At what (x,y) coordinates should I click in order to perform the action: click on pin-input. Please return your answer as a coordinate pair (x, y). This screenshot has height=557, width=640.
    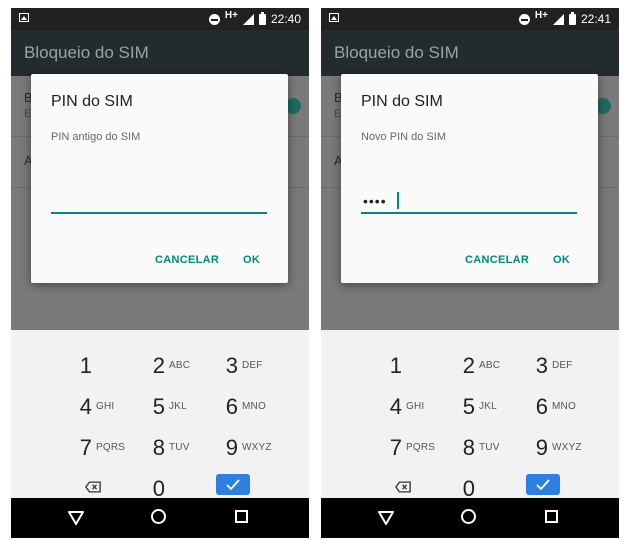
    Looking at the image, I should click on (159, 199).